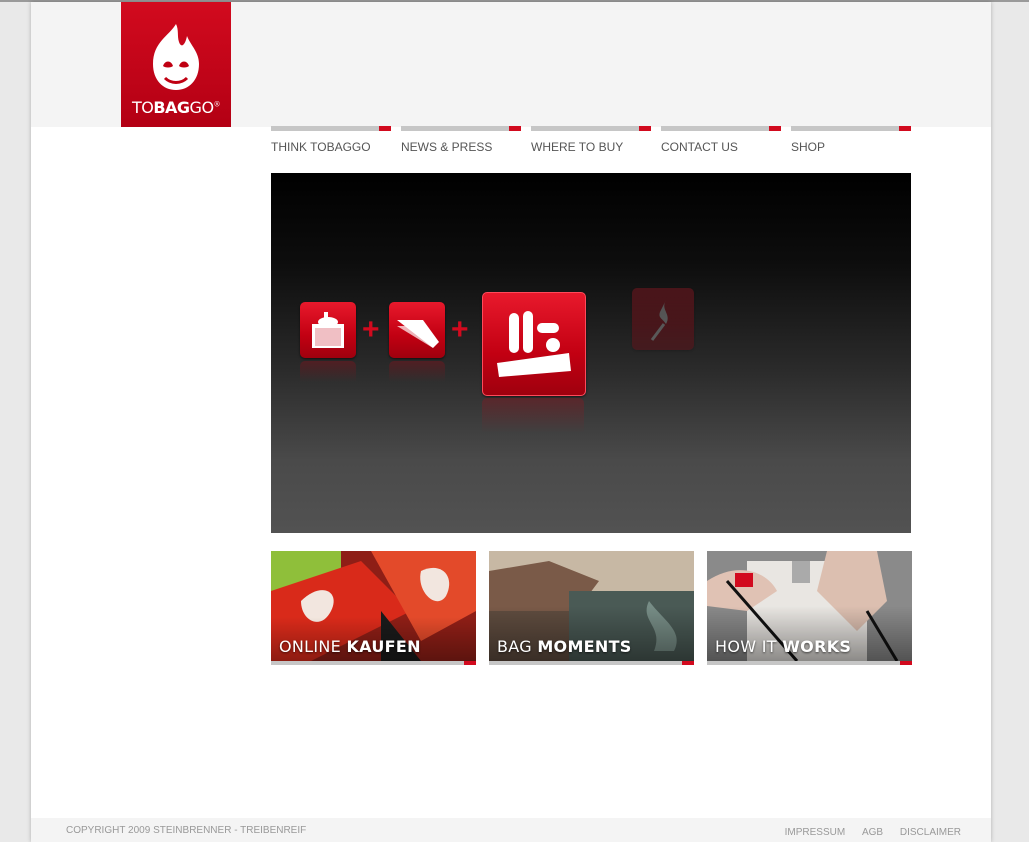 The width and height of the screenshot is (1029, 842). What do you see at coordinates (534, 344) in the screenshot?
I see `charcoal-bag-icon` at bounding box center [534, 344].